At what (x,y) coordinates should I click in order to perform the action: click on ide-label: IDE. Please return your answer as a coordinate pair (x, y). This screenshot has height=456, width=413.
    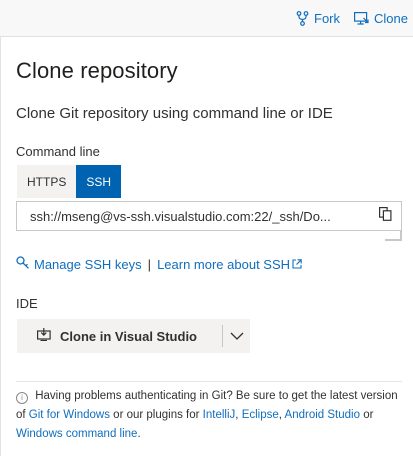
    Looking at the image, I should click on (27, 303).